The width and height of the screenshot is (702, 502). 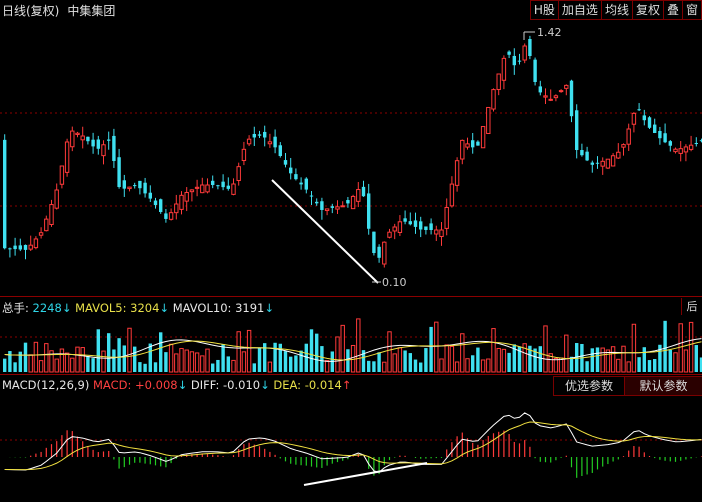 What do you see at coordinates (663, 386) in the screenshot?
I see `default-params-button: 默认参数` at bounding box center [663, 386].